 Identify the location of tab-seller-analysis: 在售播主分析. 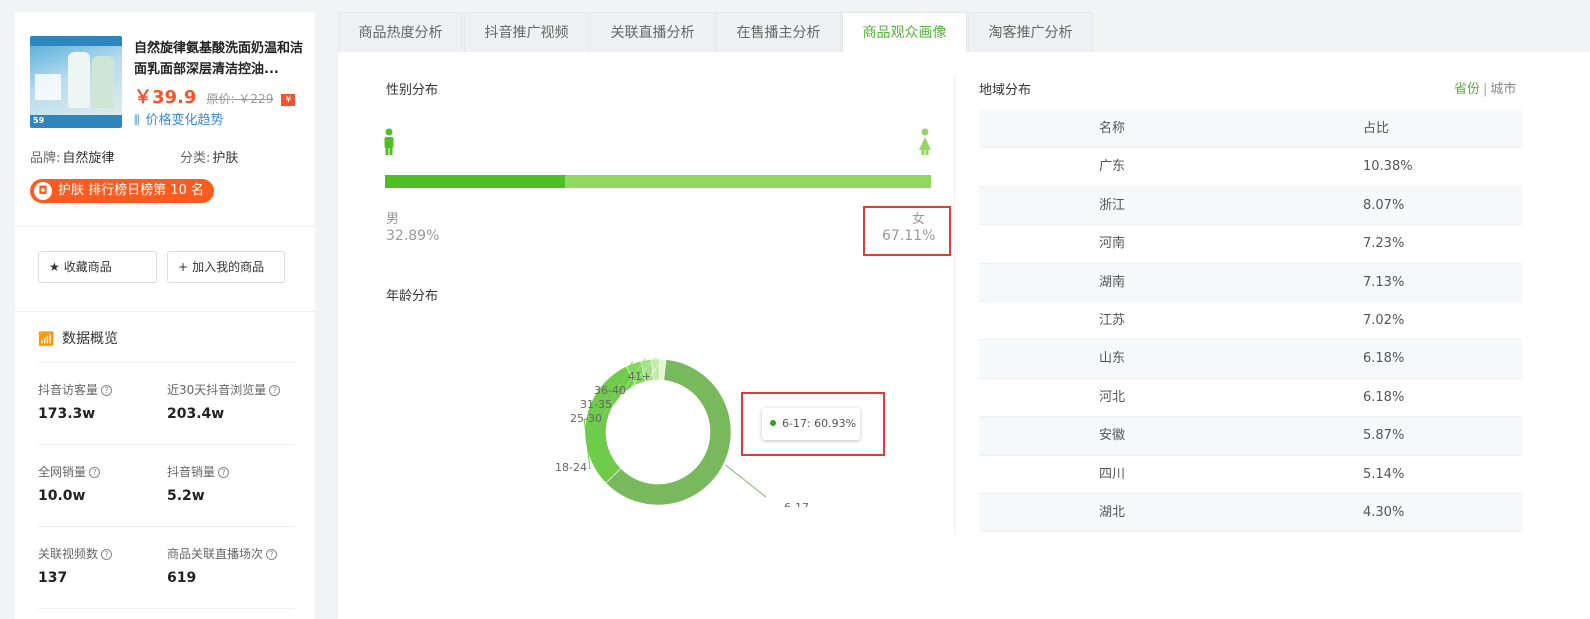
(778, 32).